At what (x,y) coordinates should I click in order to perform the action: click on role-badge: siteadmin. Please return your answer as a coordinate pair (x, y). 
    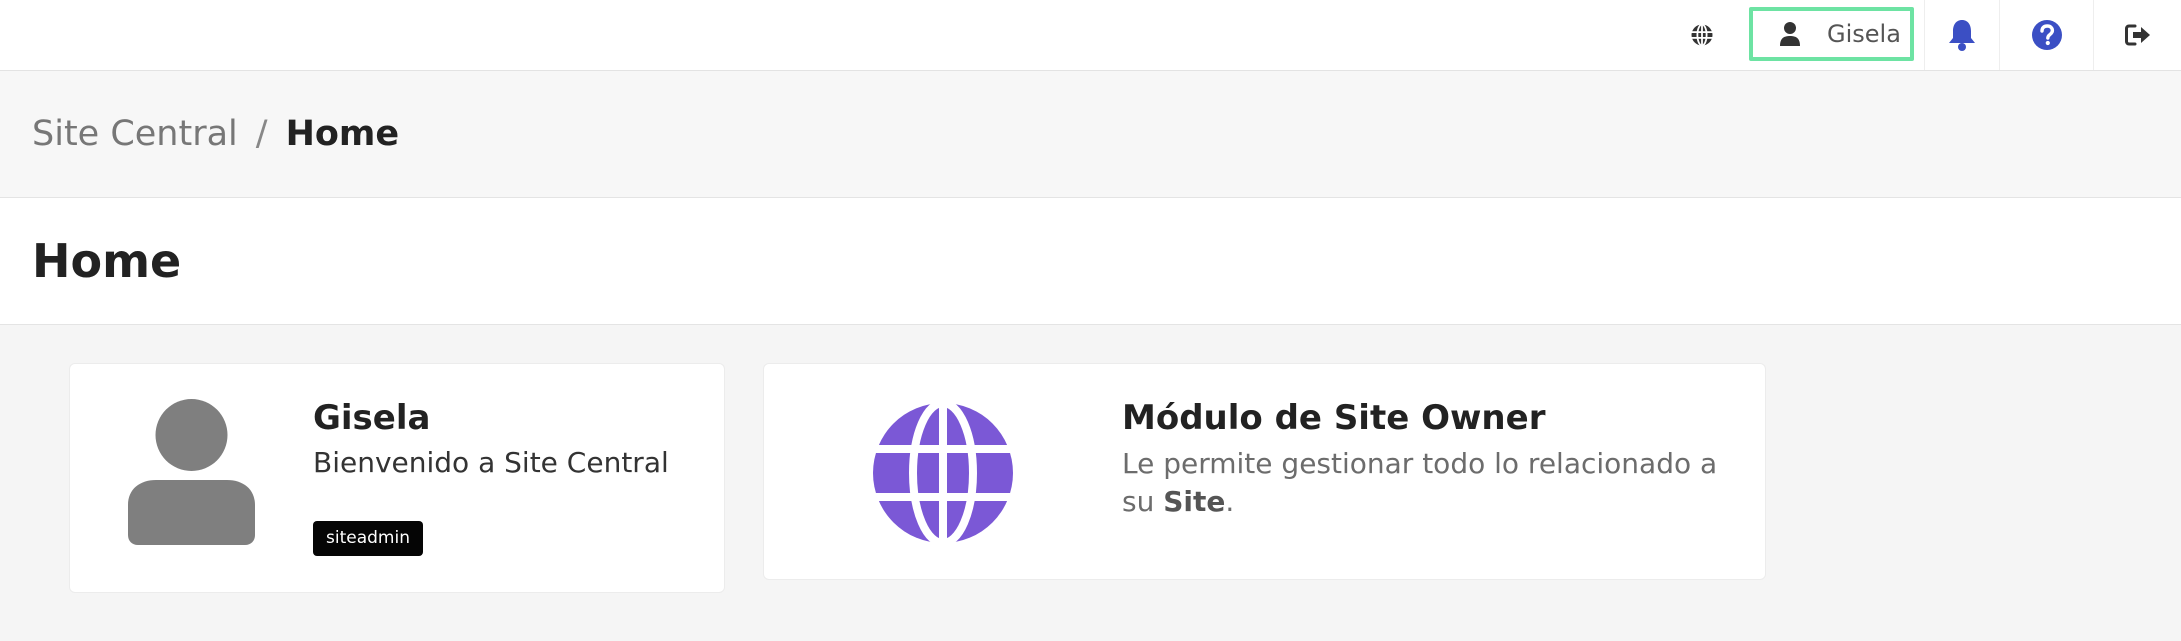
    Looking at the image, I should click on (368, 538).